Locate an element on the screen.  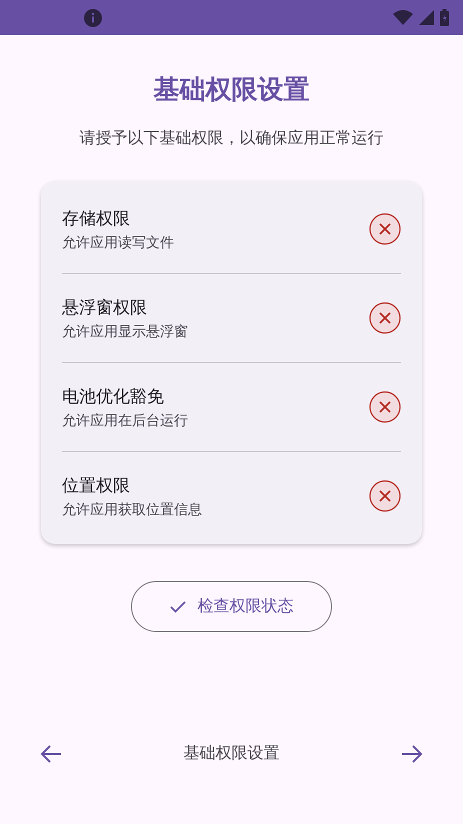
permission-name: 存储权限 is located at coordinates (96, 219).